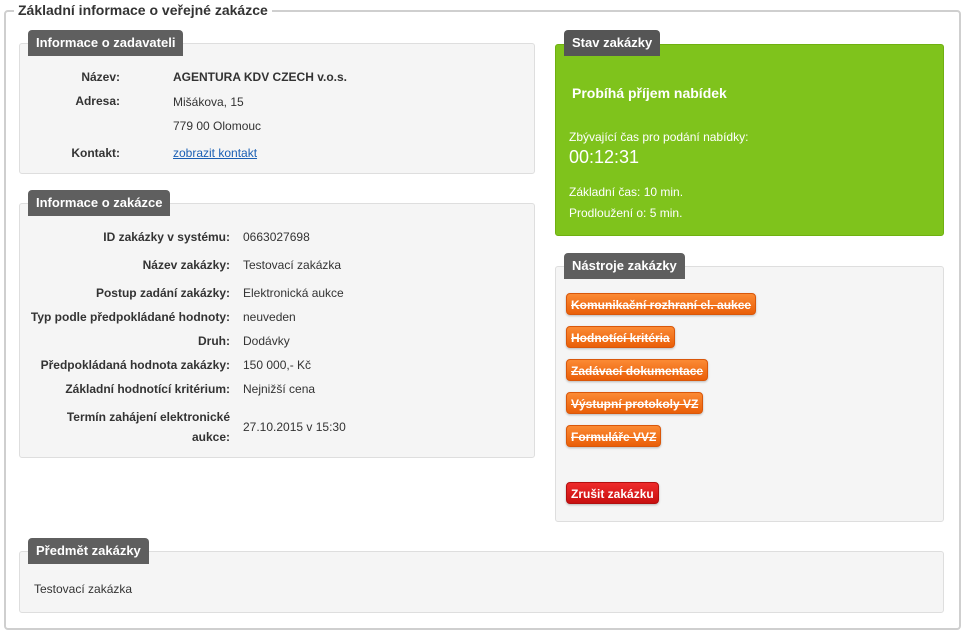 The height and width of the screenshot is (634, 965). Describe the element at coordinates (612, 43) in the screenshot. I see `tender-status-heading: Stav zakázky` at that location.